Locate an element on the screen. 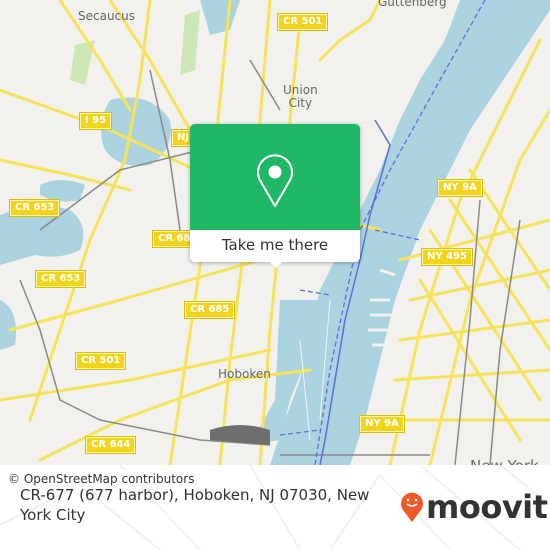  moovit-logo: moovit is located at coordinates (474, 507).